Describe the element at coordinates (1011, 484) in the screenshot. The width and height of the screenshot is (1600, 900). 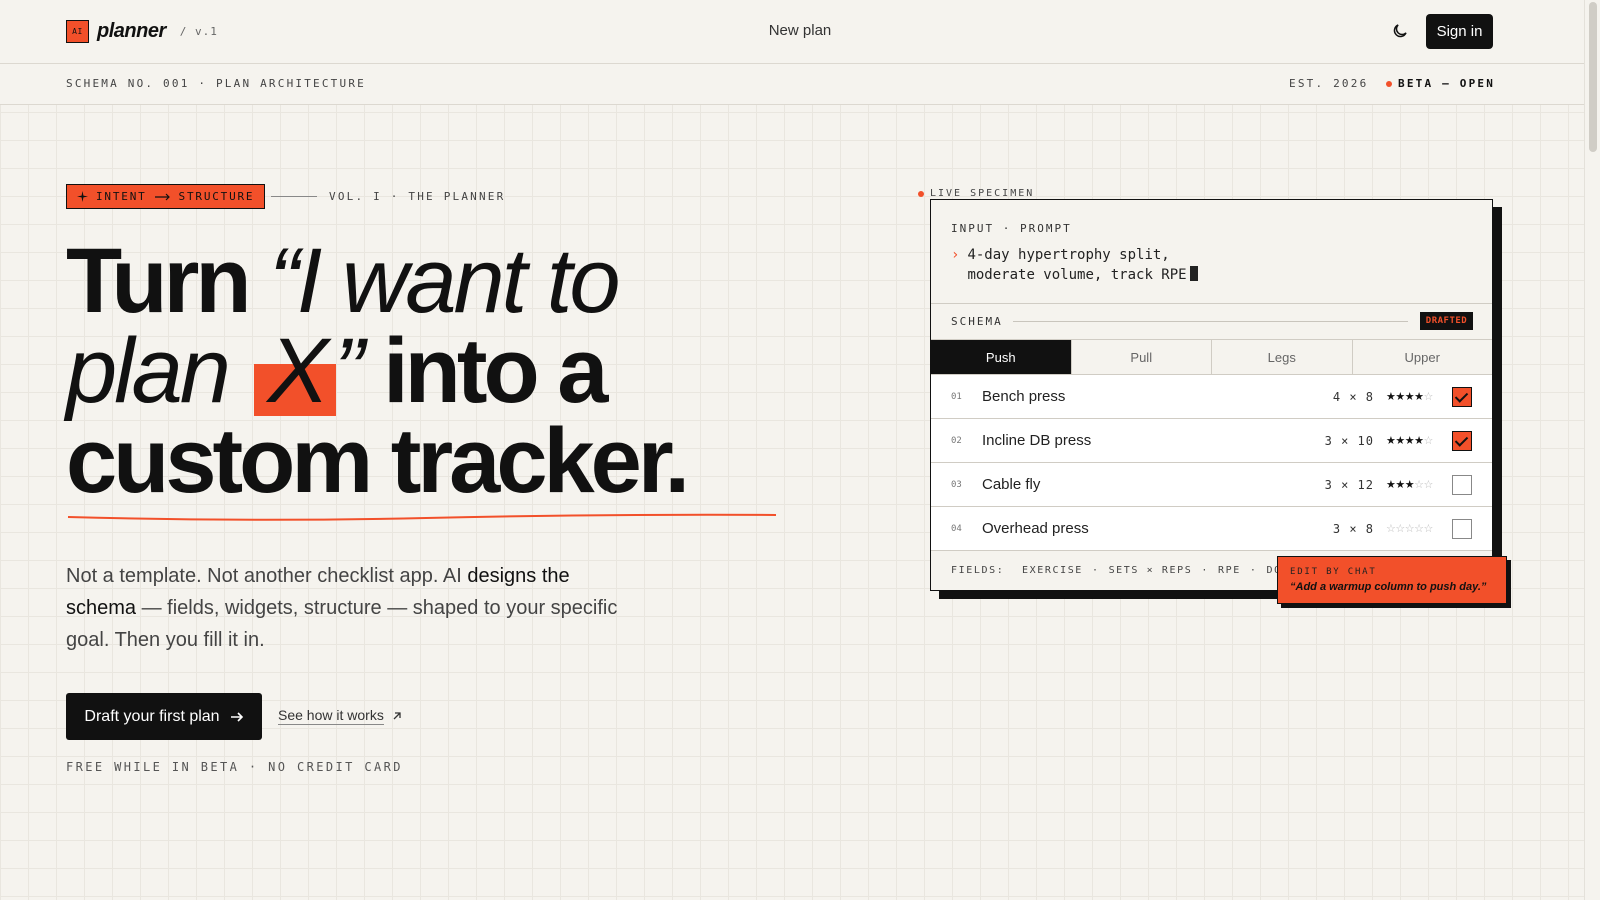
I see `exercise-name: Cable fly` at that location.